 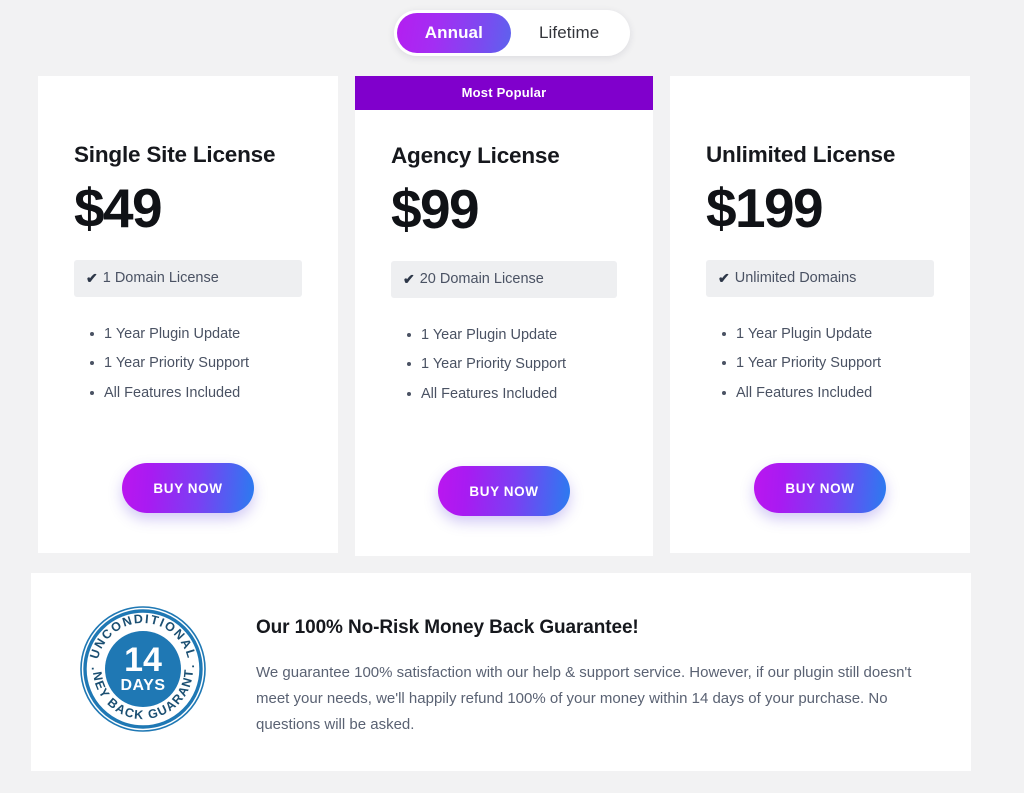 What do you see at coordinates (569, 33) in the screenshot?
I see `toggle-option-lifetime: Lifetime` at bounding box center [569, 33].